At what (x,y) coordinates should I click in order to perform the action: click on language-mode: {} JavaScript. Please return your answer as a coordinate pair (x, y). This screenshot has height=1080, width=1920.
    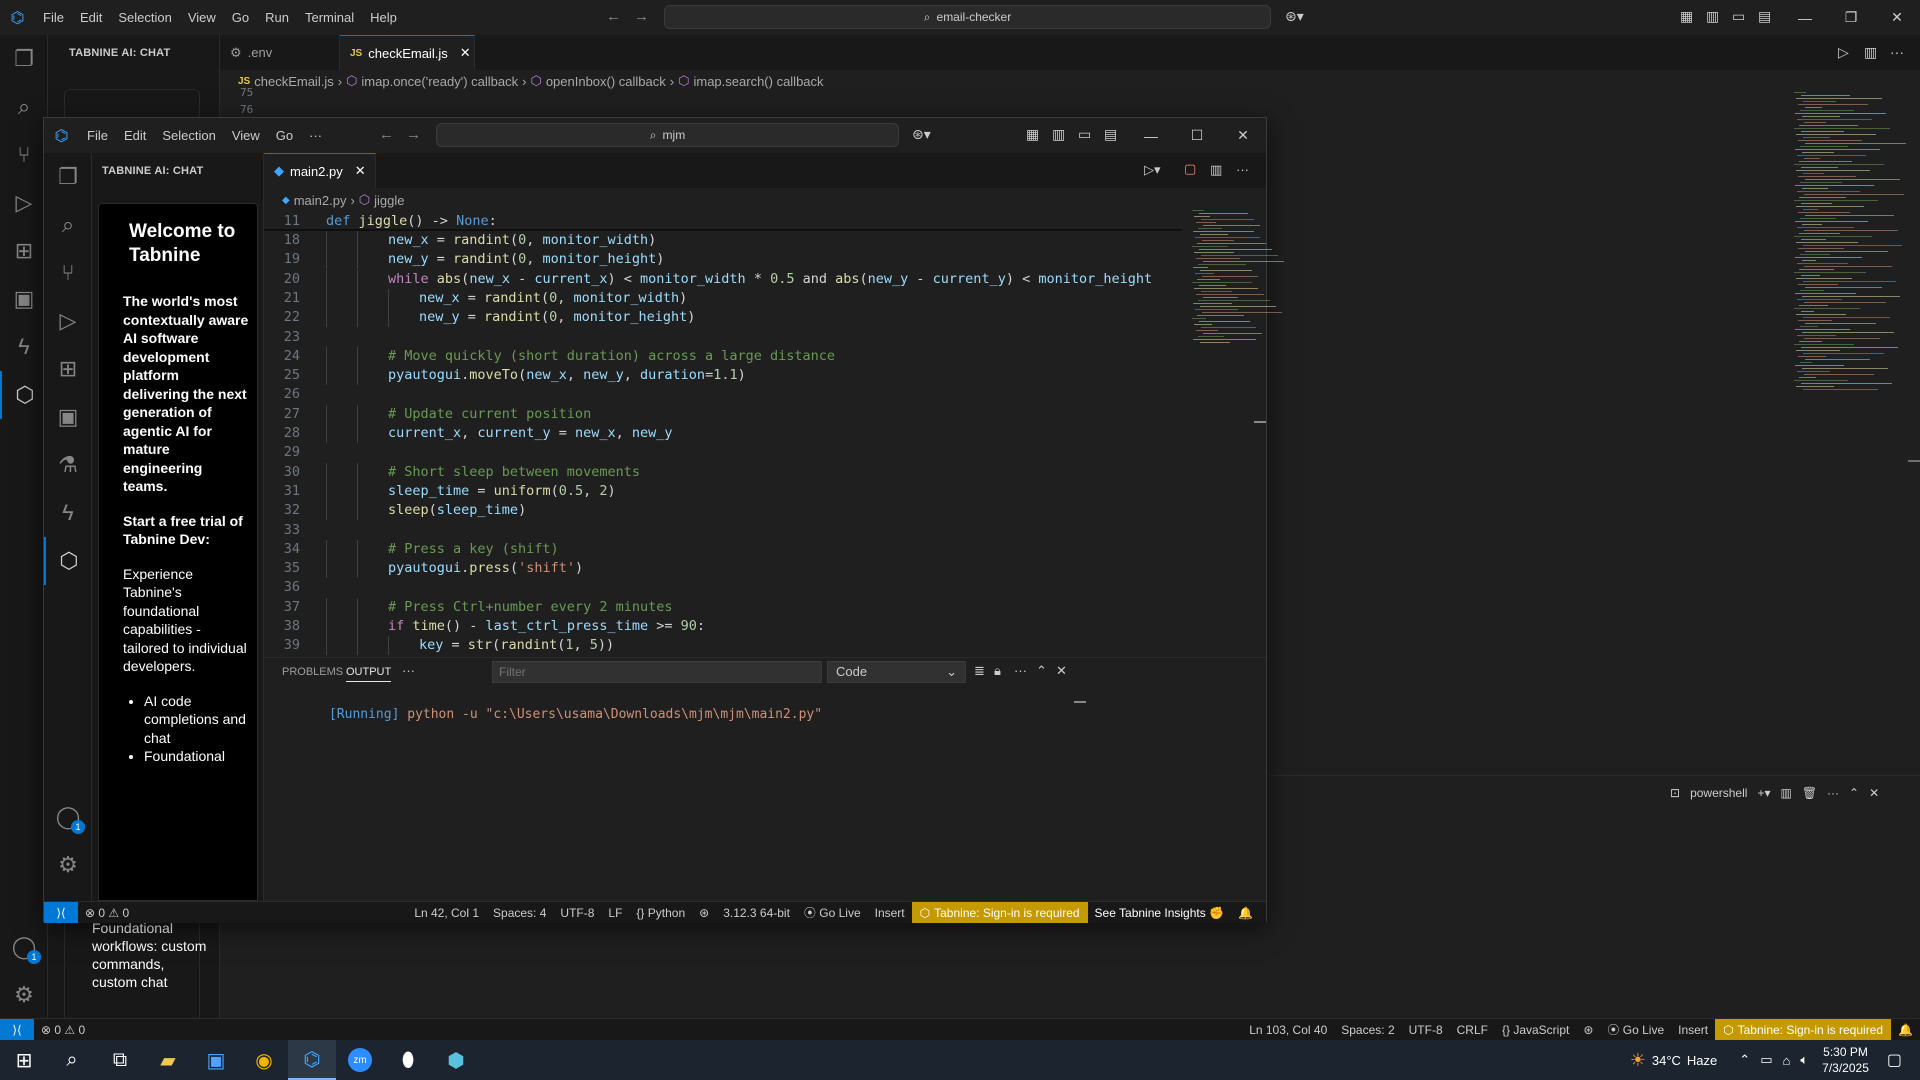
    Looking at the image, I should click on (1535, 1030).